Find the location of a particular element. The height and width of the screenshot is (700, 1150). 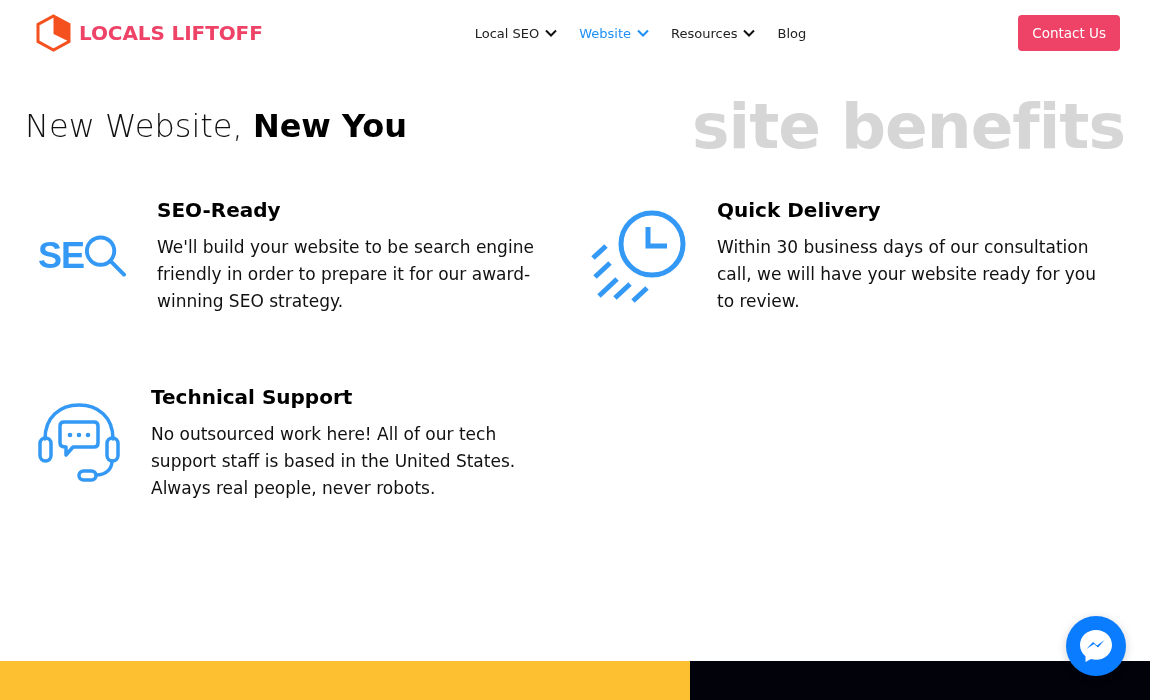

chat-bubble-icon is located at coordinates (1096, 646).